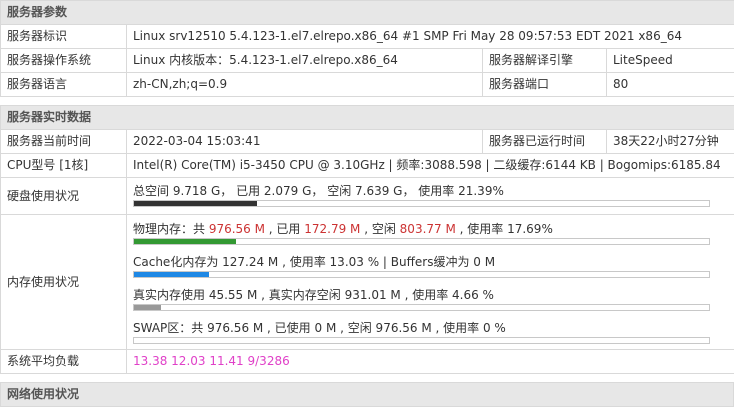 This screenshot has height=412, width=734. I want to click on mem-physical-used-prefix: , 已用, so click(284, 229).